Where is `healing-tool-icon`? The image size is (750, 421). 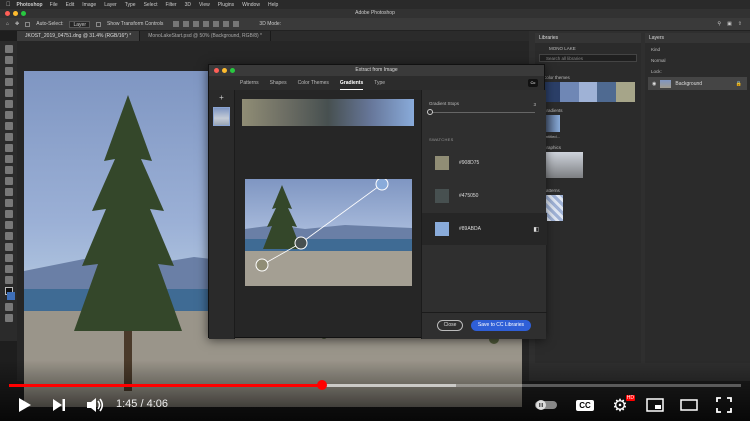 healing-tool-icon is located at coordinates (8, 126).